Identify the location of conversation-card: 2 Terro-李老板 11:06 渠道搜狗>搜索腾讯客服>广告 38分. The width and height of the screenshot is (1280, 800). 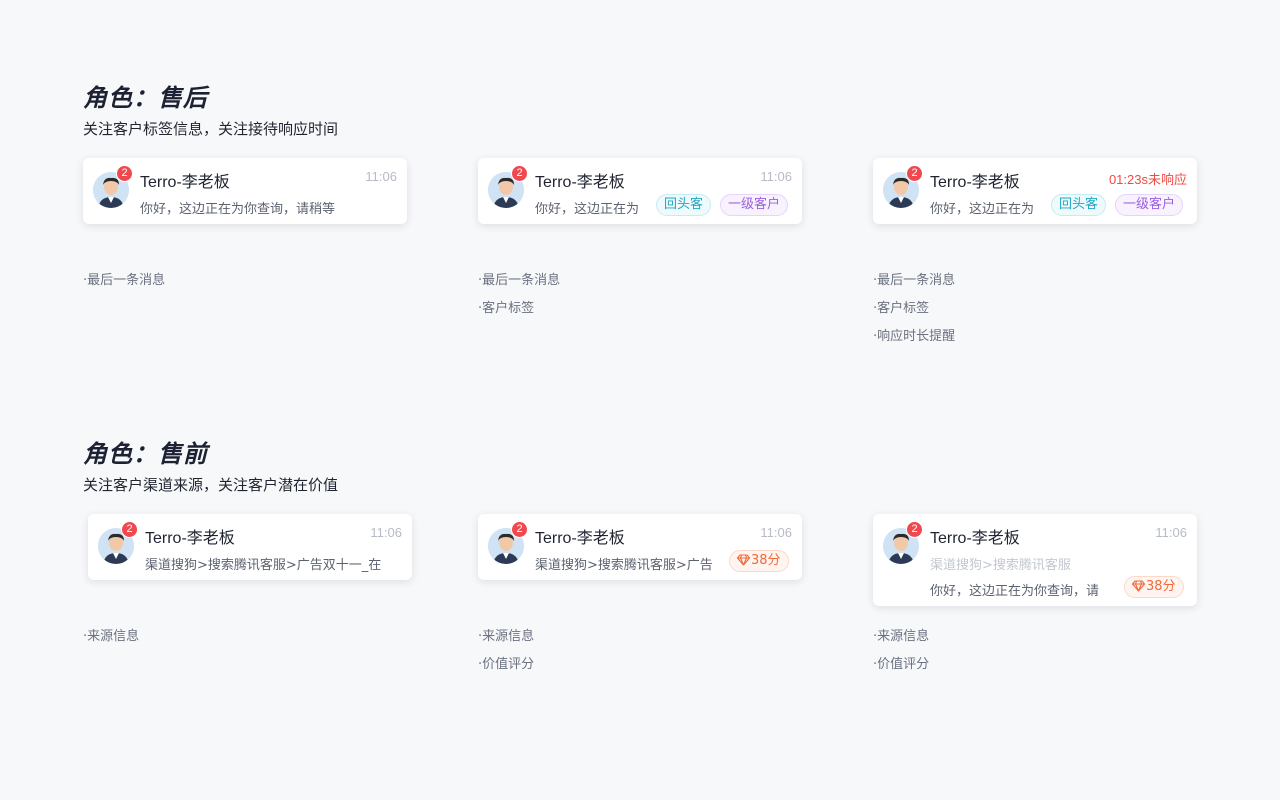
(640, 547).